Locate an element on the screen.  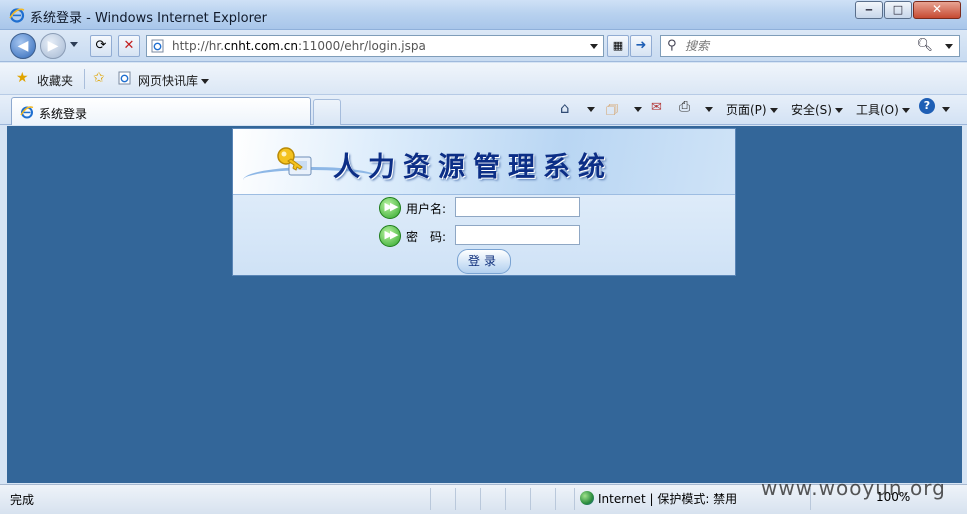
favorites-star-icon: ★ is located at coordinates (22, 78).